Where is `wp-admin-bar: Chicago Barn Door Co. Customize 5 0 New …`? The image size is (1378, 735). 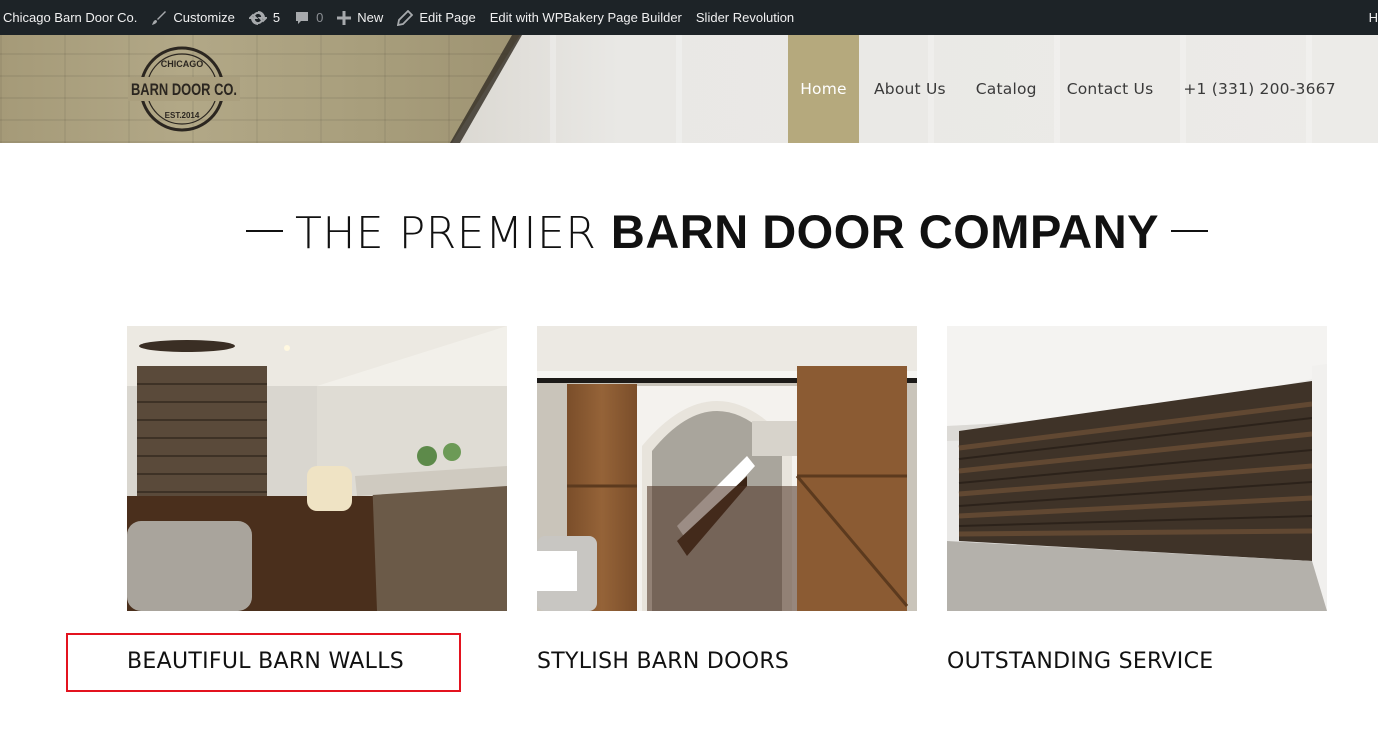 wp-admin-bar: Chicago Barn Door Co. Customize 5 0 New … is located at coordinates (689, 17).